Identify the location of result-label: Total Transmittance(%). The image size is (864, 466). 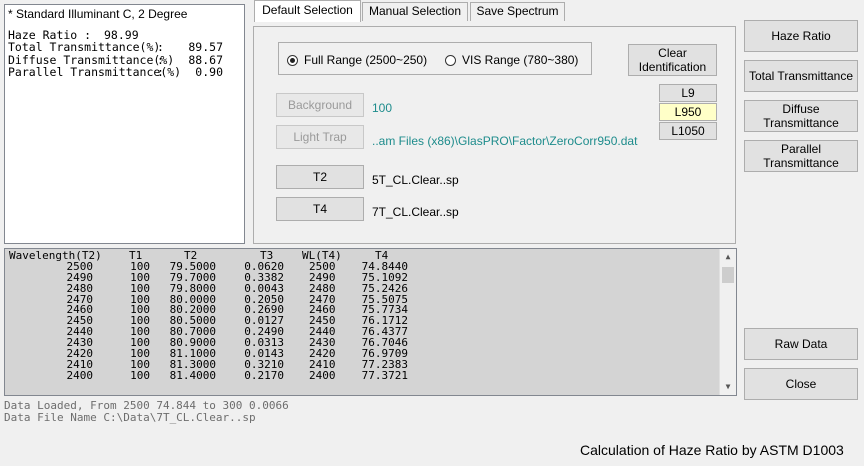
(84, 47).